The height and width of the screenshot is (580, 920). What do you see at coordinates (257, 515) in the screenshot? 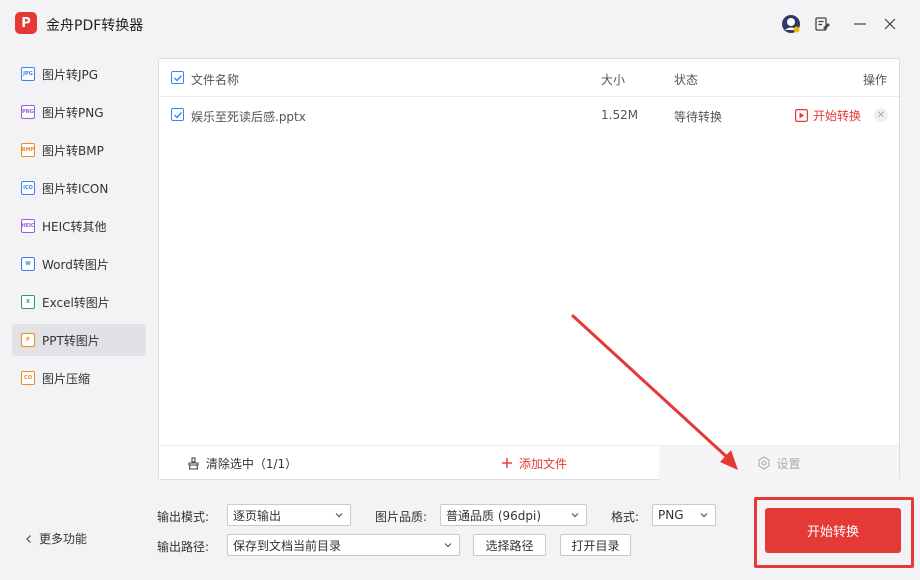
I see `output-mode-value: 逐页输出` at bounding box center [257, 515].